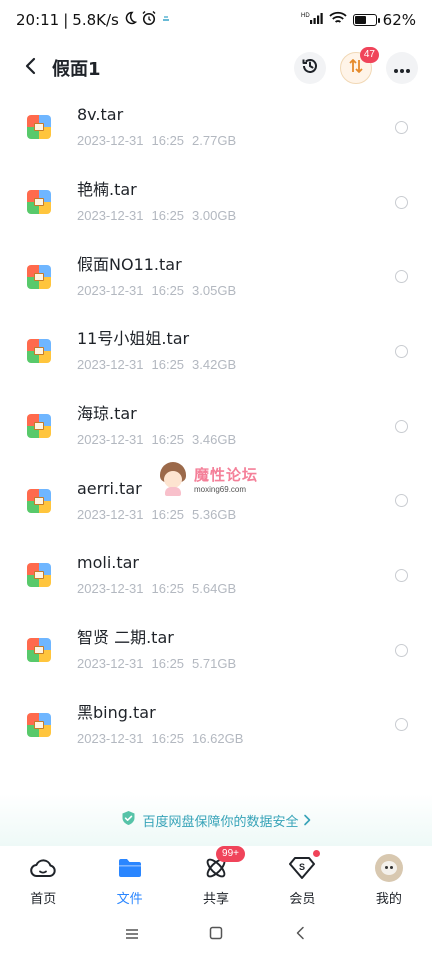  What do you see at coordinates (302, 880) in the screenshot?
I see `nav-vip: S 会员` at bounding box center [302, 880].